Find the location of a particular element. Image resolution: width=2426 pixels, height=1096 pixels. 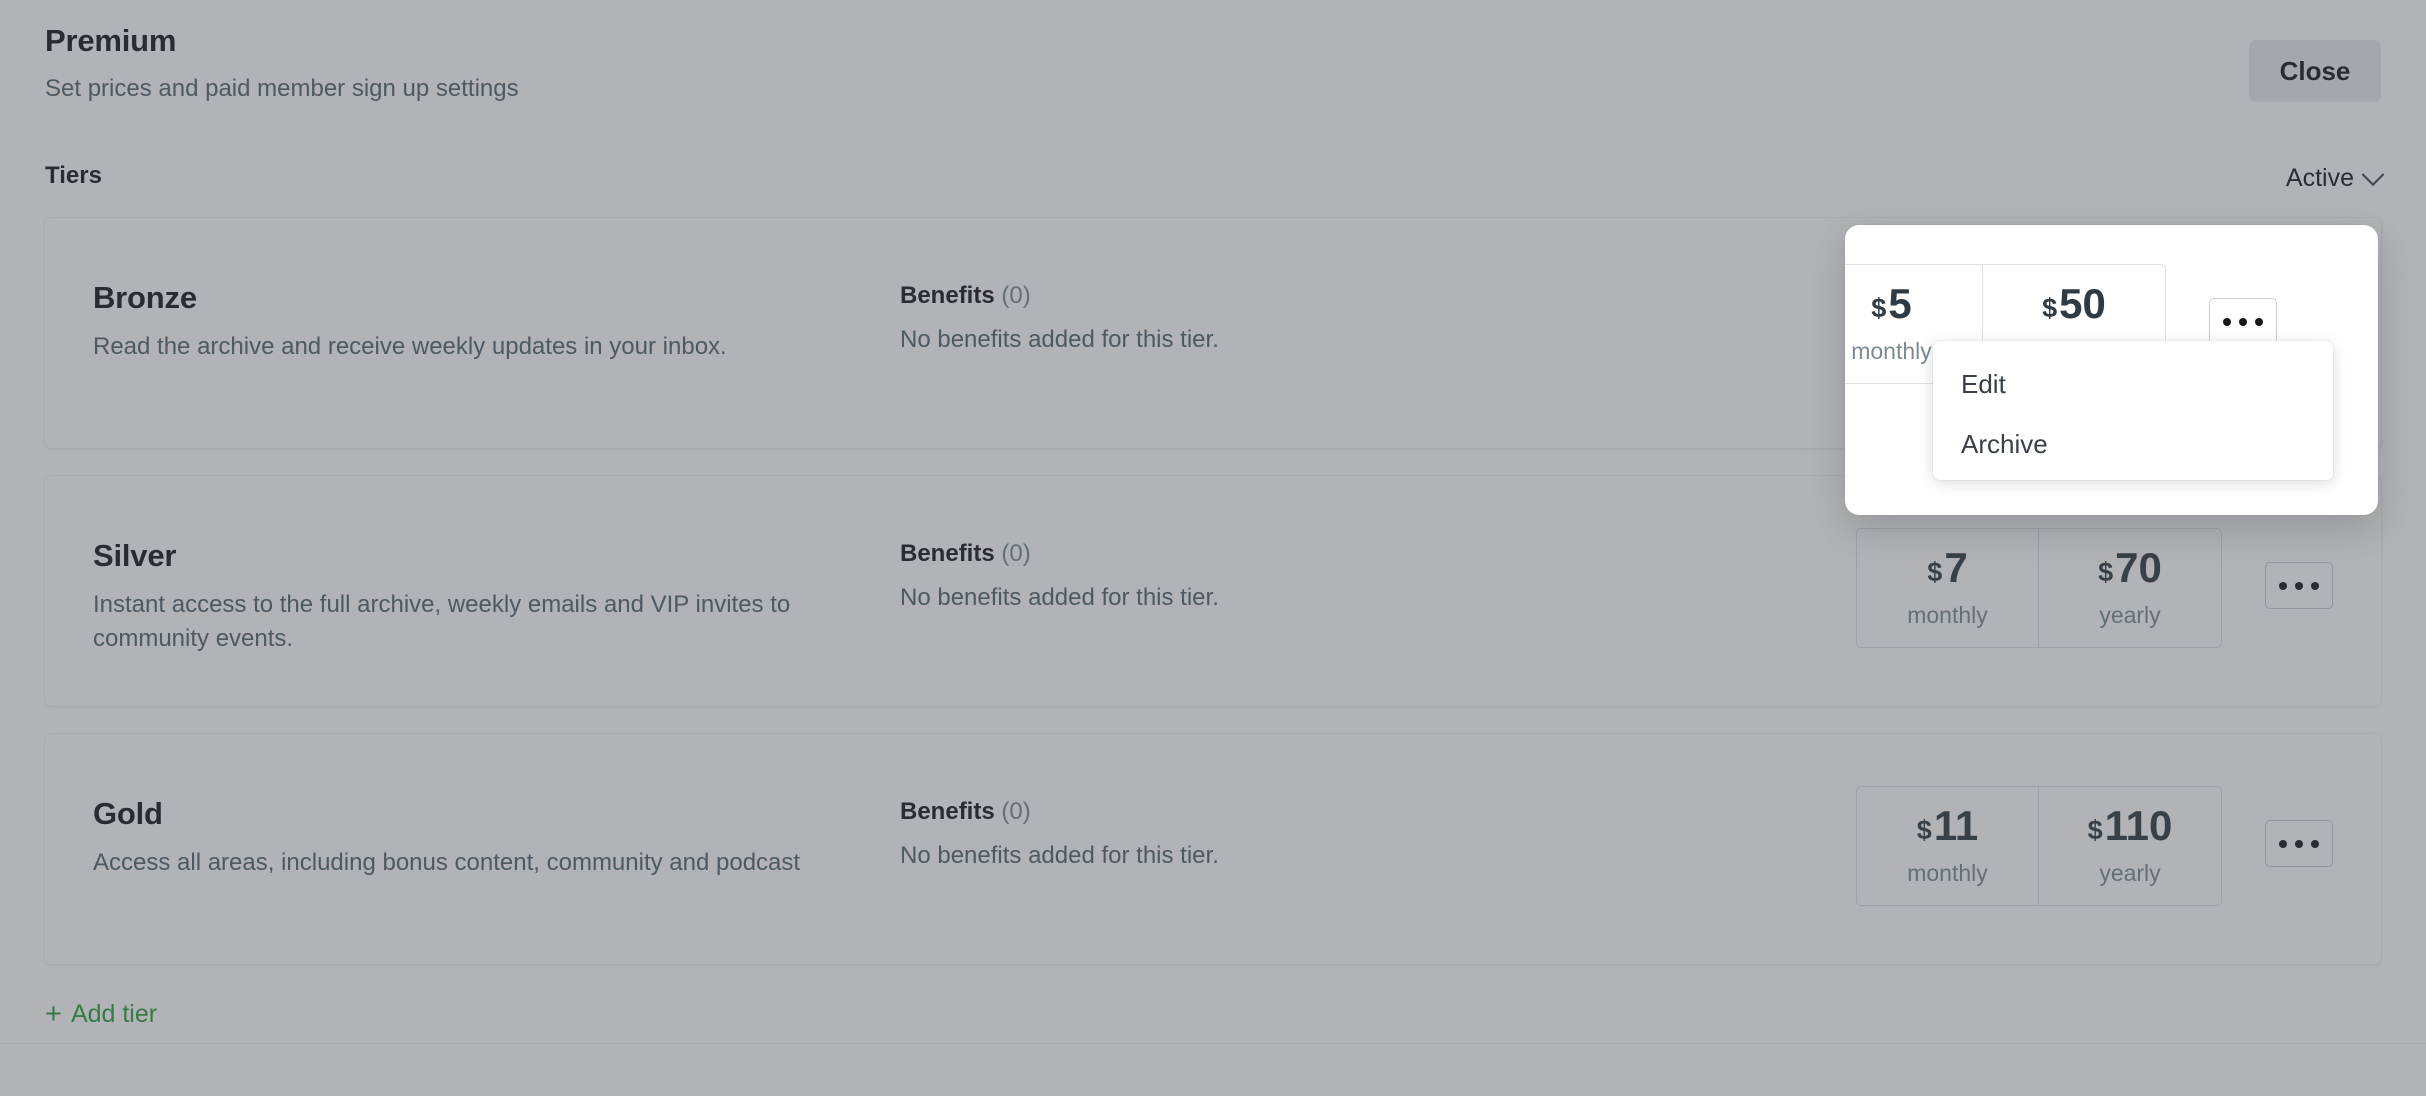

context-menu-item-edit: Edit is located at coordinates (2133, 384).